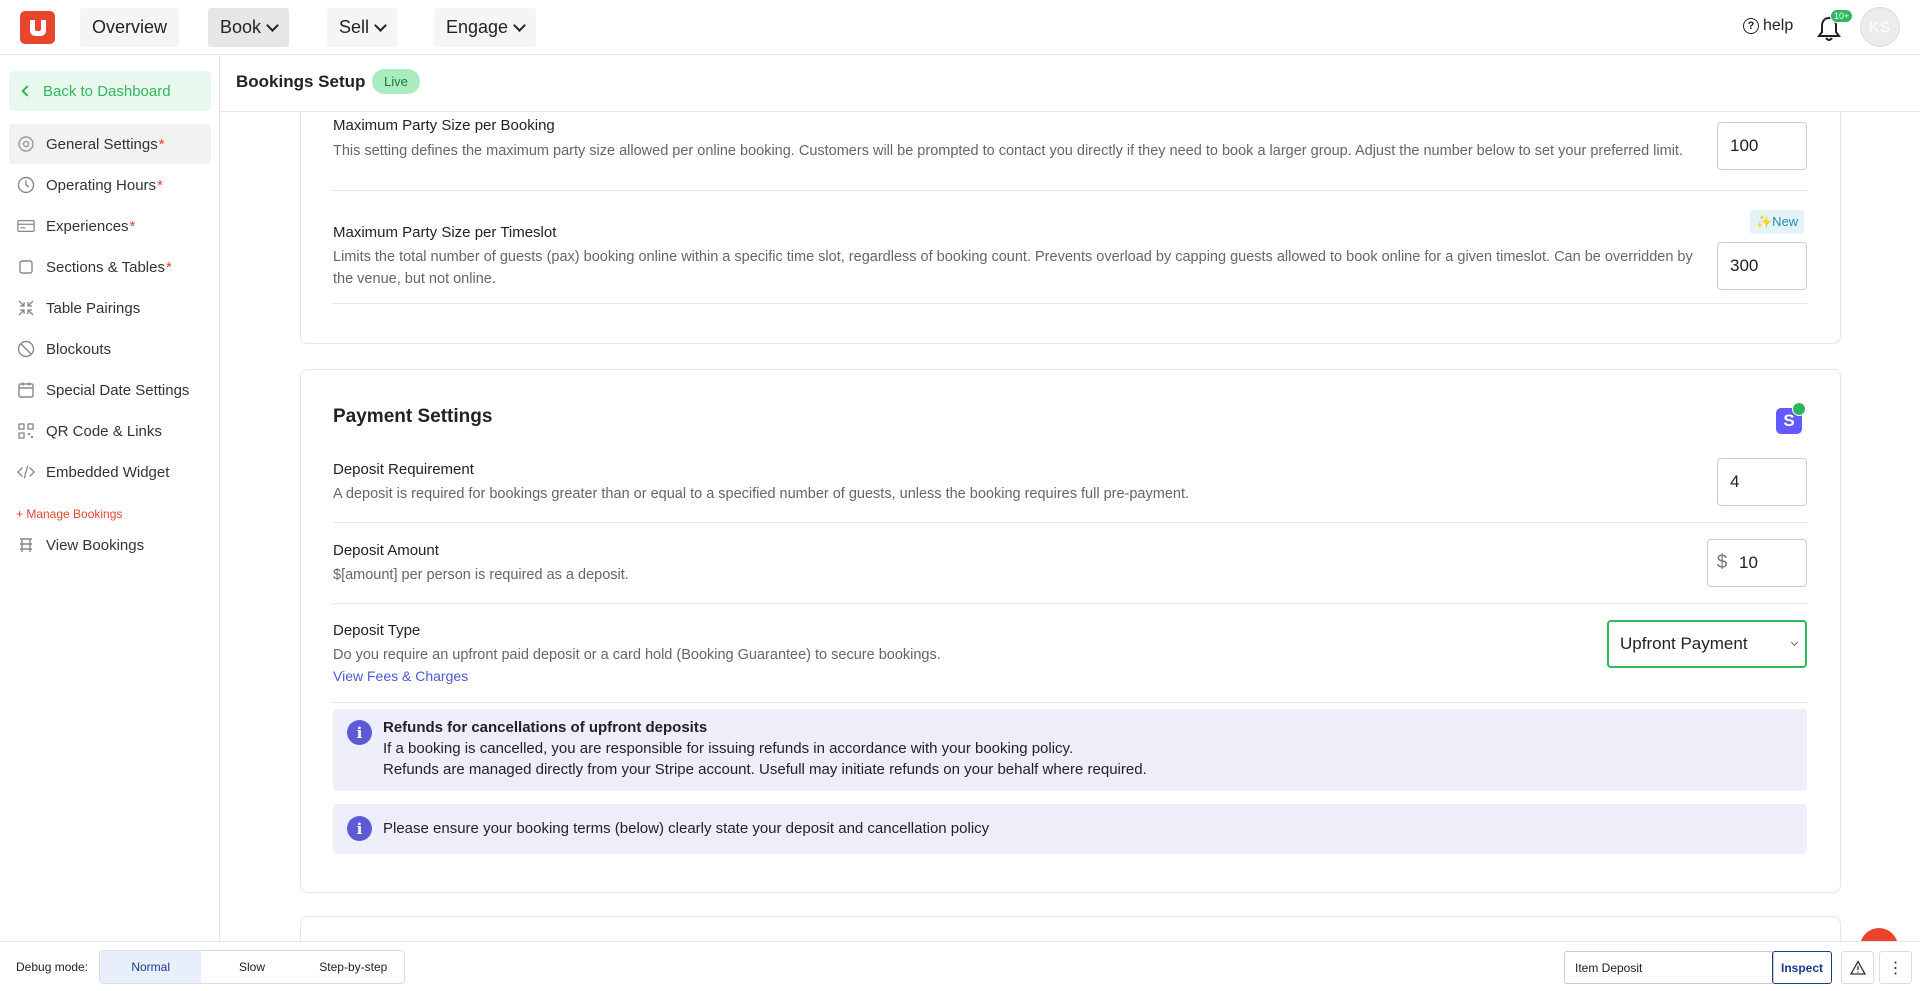  What do you see at coordinates (110, 390) in the screenshot?
I see `sidebar-item-special-date-settings: Special Date Settings` at bounding box center [110, 390].